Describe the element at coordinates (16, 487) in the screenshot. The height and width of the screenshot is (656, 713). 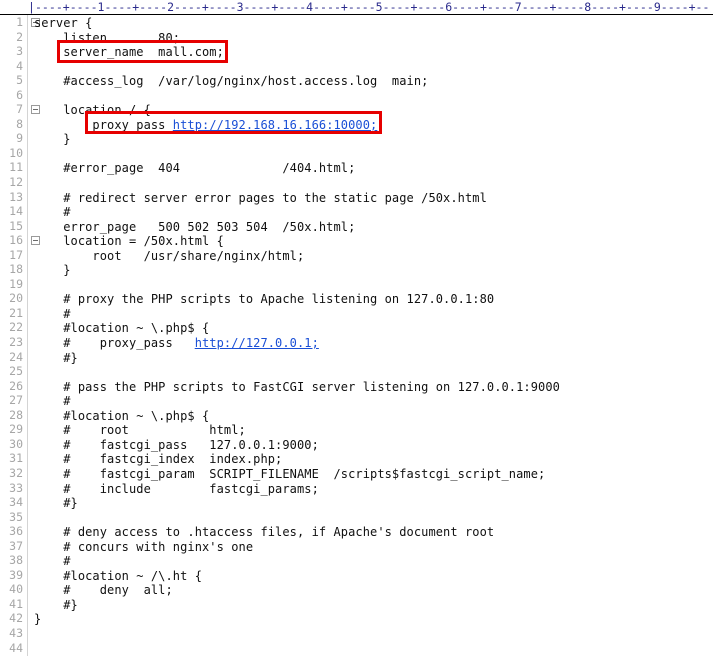
I see `line-number: 33` at that location.